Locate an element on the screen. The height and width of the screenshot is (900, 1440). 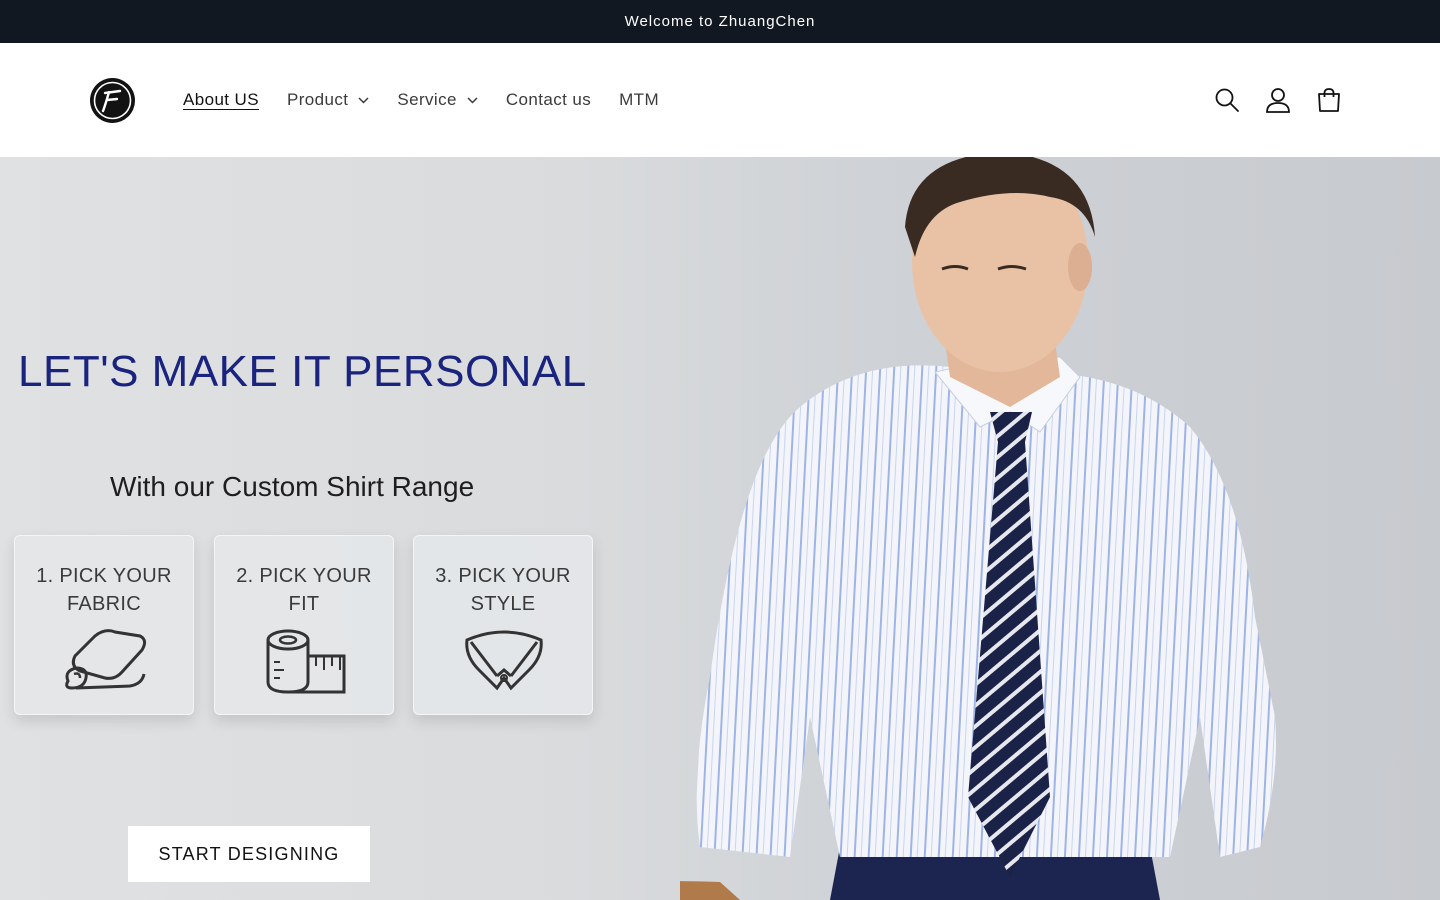
announcement-bar: Welcome to ZhuangChen is located at coordinates (720, 21).